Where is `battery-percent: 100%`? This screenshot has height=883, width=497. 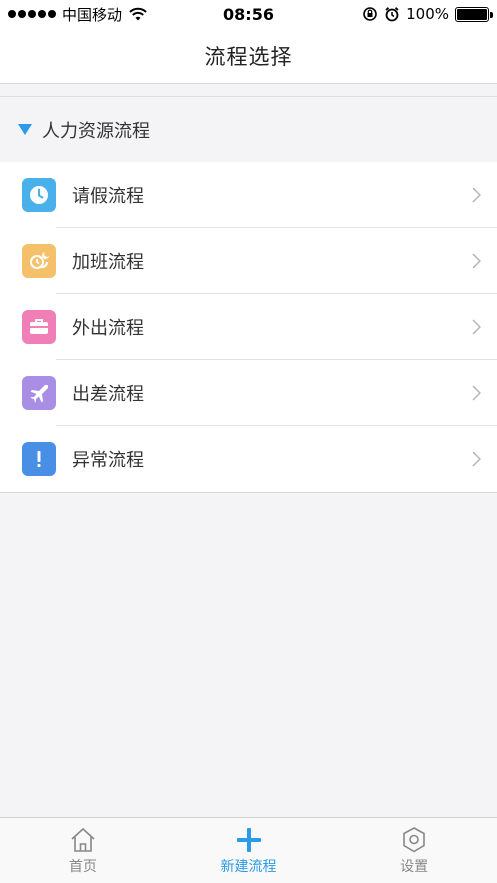 battery-percent: 100% is located at coordinates (427, 14).